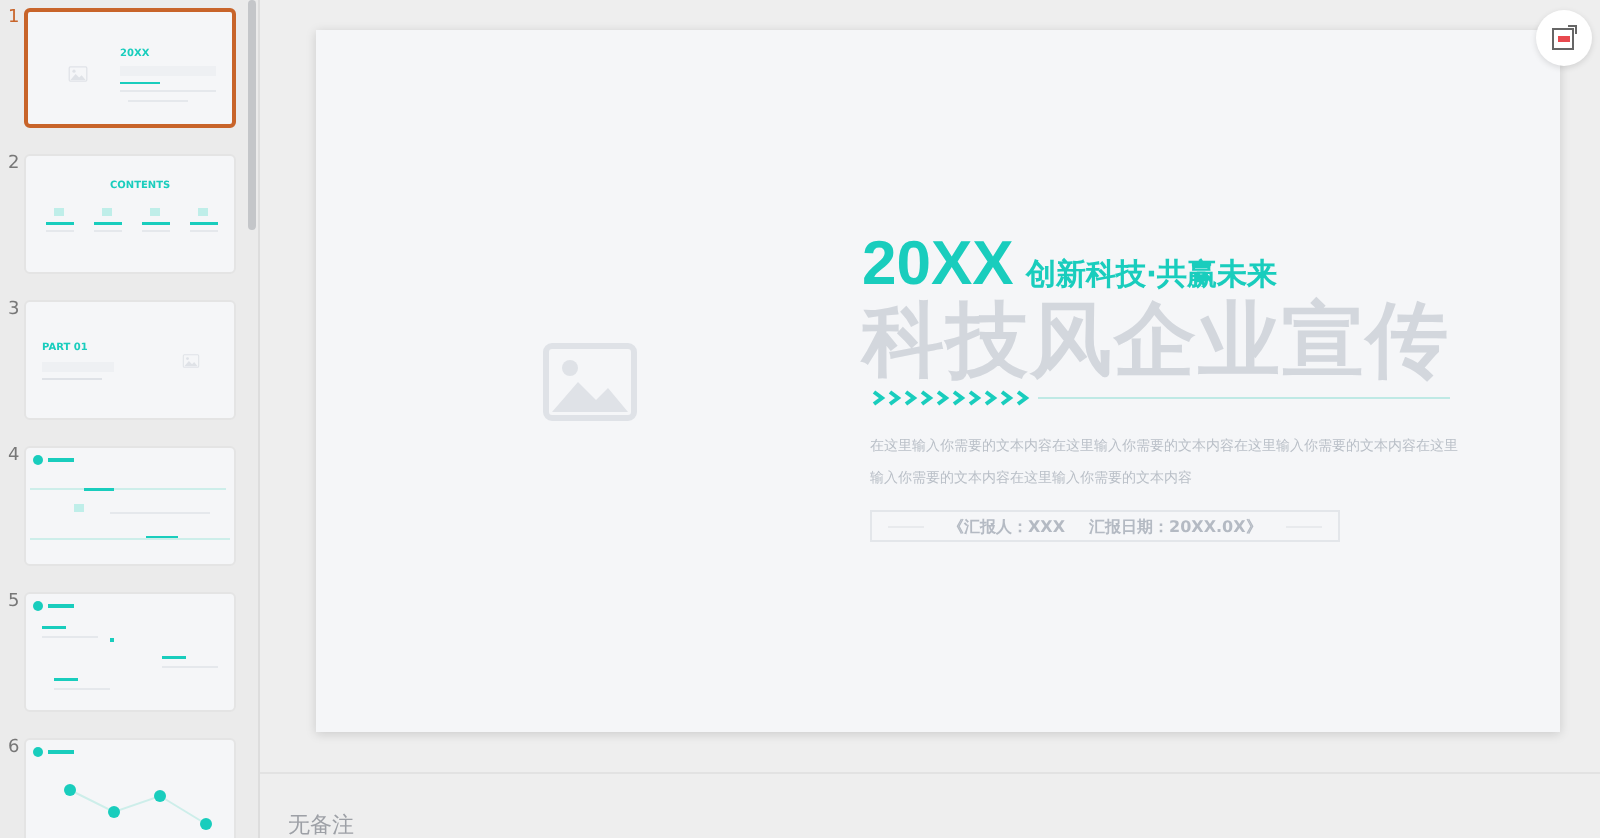  What do you see at coordinates (14, 456) in the screenshot?
I see `slide-number: 4` at bounding box center [14, 456].